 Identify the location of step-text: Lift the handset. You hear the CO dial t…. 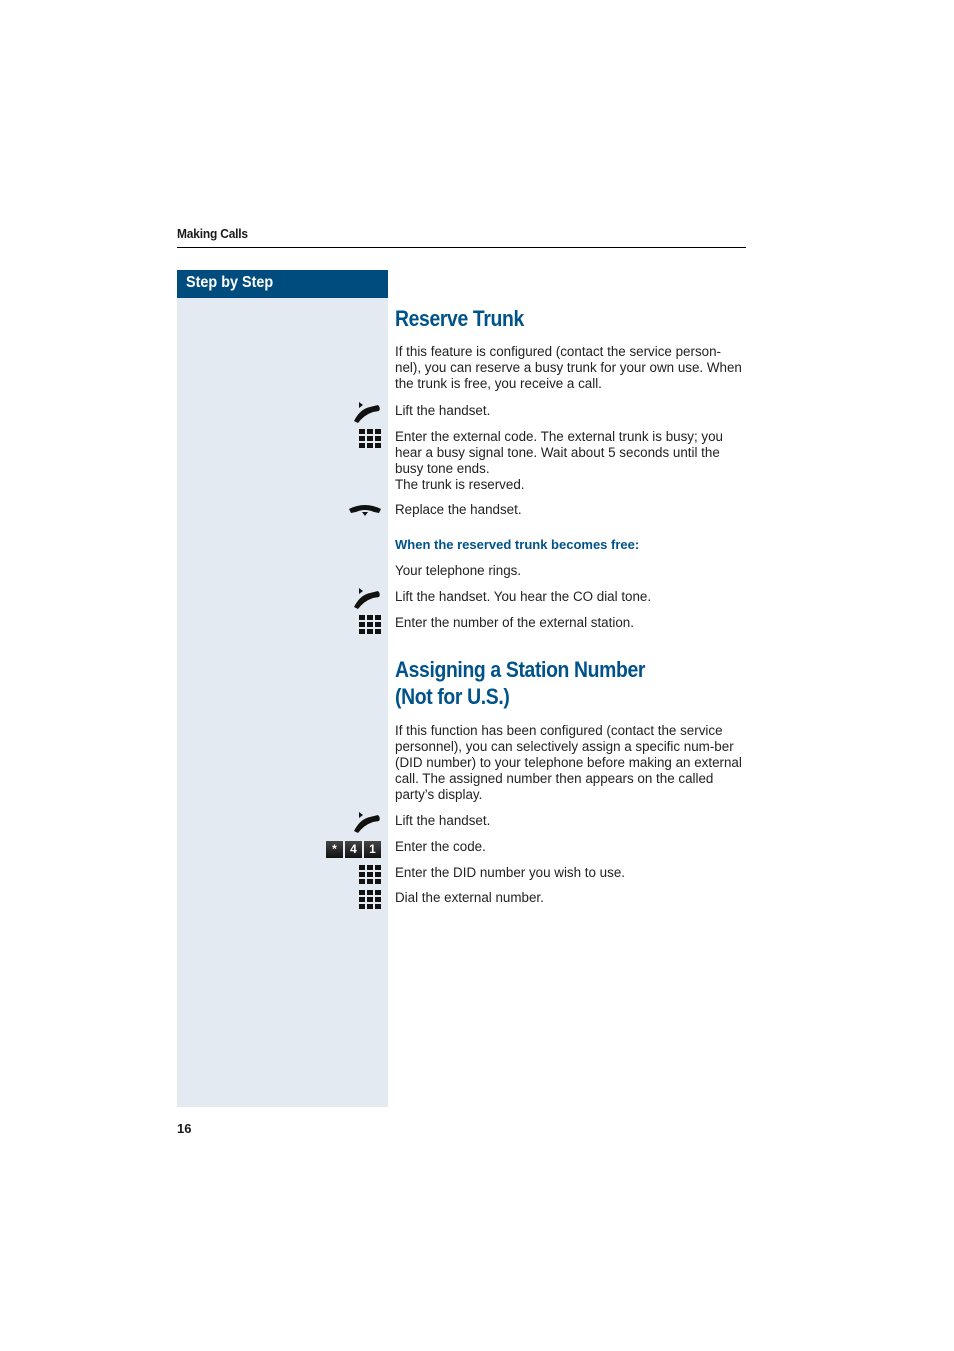
(523, 596).